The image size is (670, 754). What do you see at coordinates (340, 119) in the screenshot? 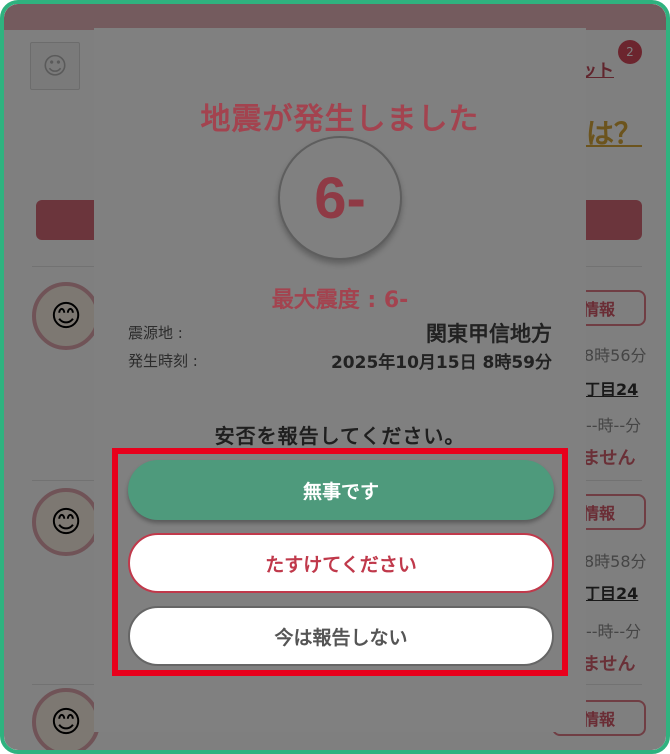
I see `modal-title: 地震が発生しました` at bounding box center [340, 119].